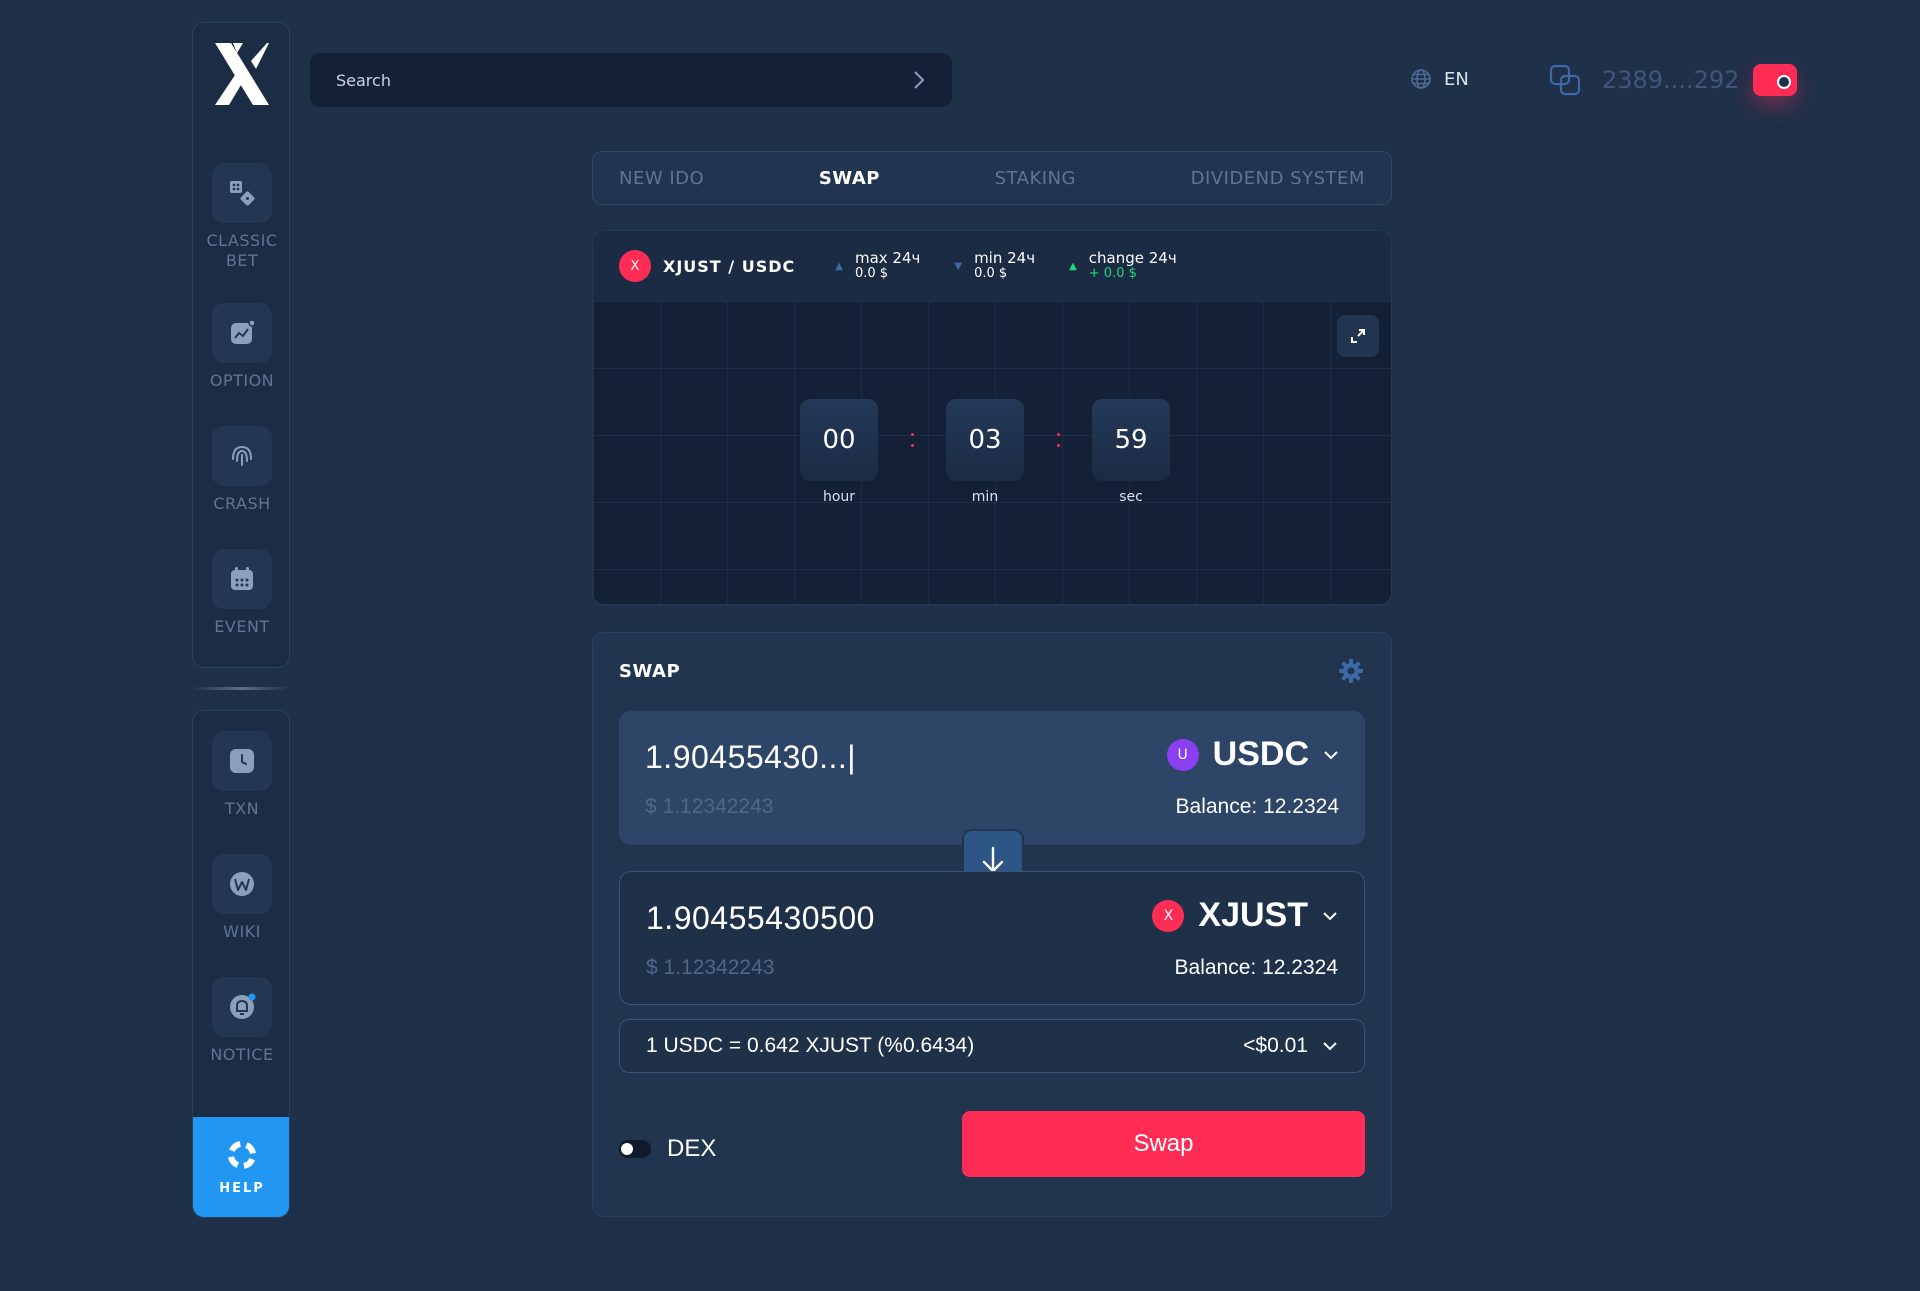 Image resolution: width=1920 pixels, height=1291 pixels. I want to click on language-label: EN, so click(1456, 79).